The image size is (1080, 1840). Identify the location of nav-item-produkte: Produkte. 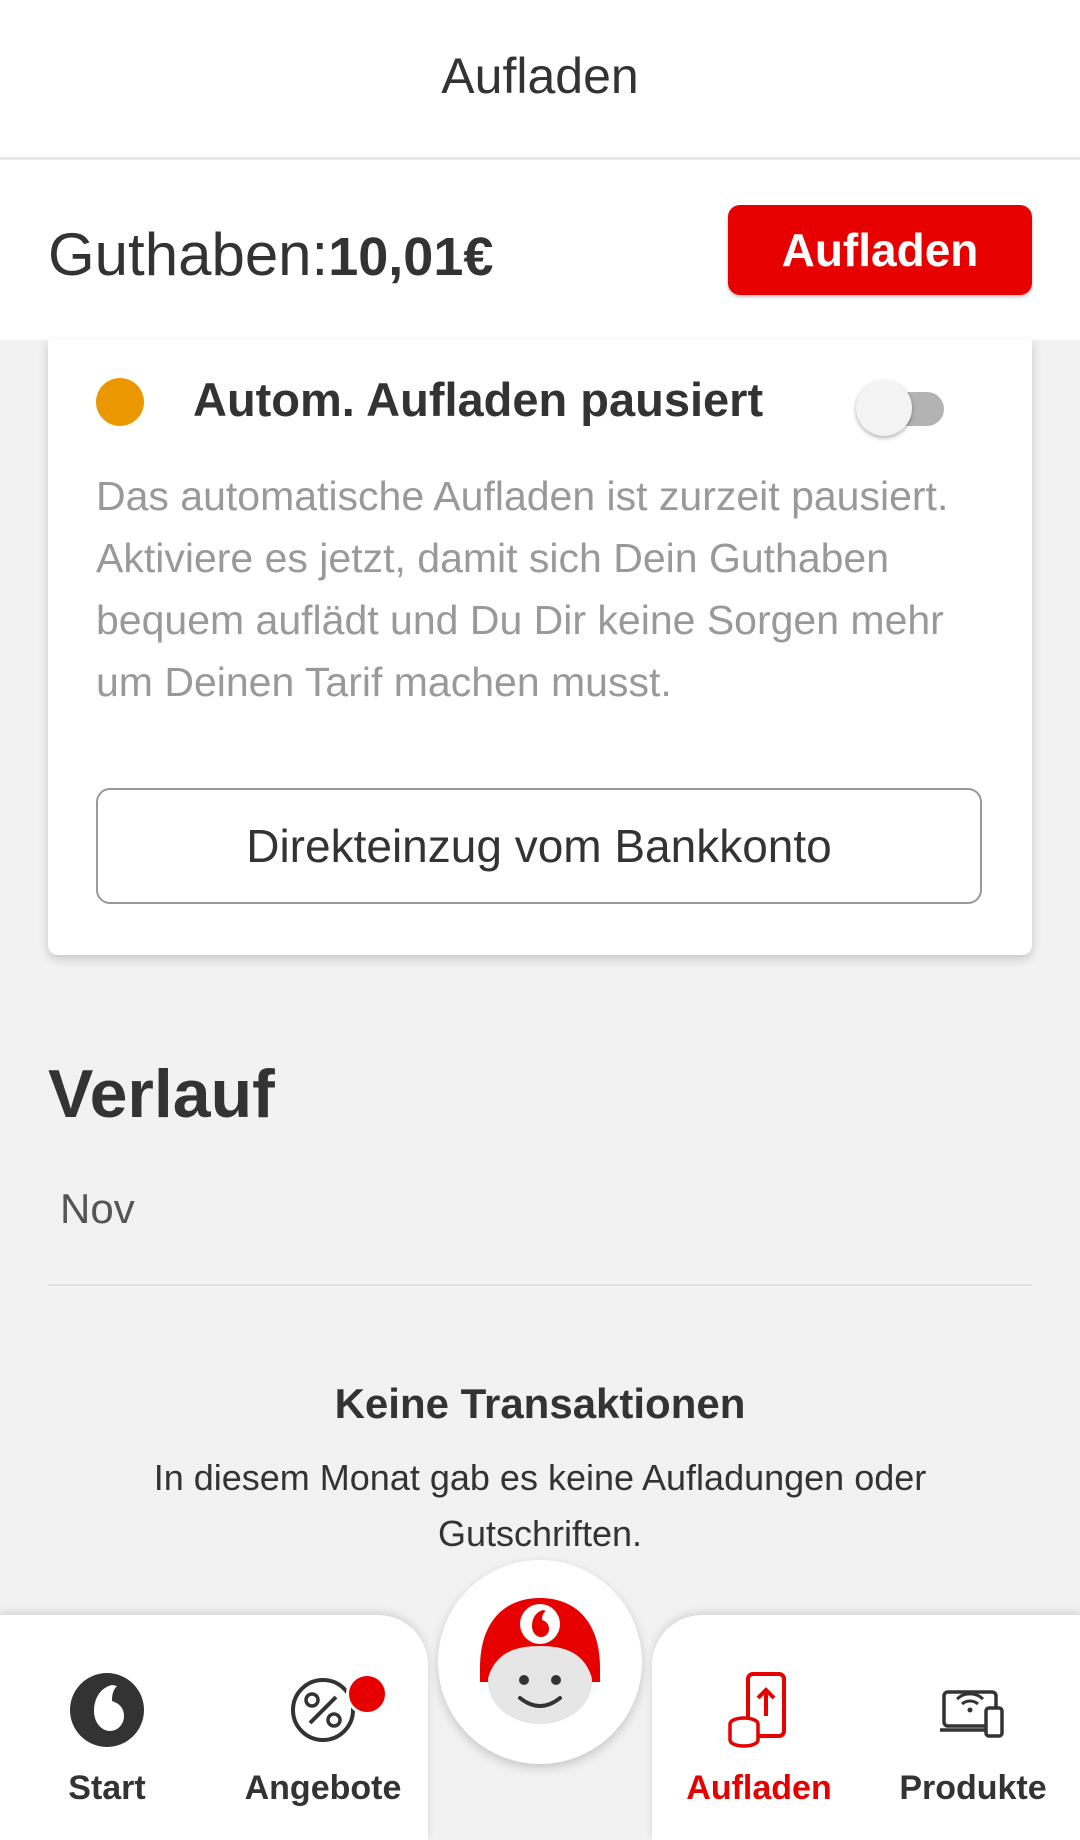
(973, 1736).